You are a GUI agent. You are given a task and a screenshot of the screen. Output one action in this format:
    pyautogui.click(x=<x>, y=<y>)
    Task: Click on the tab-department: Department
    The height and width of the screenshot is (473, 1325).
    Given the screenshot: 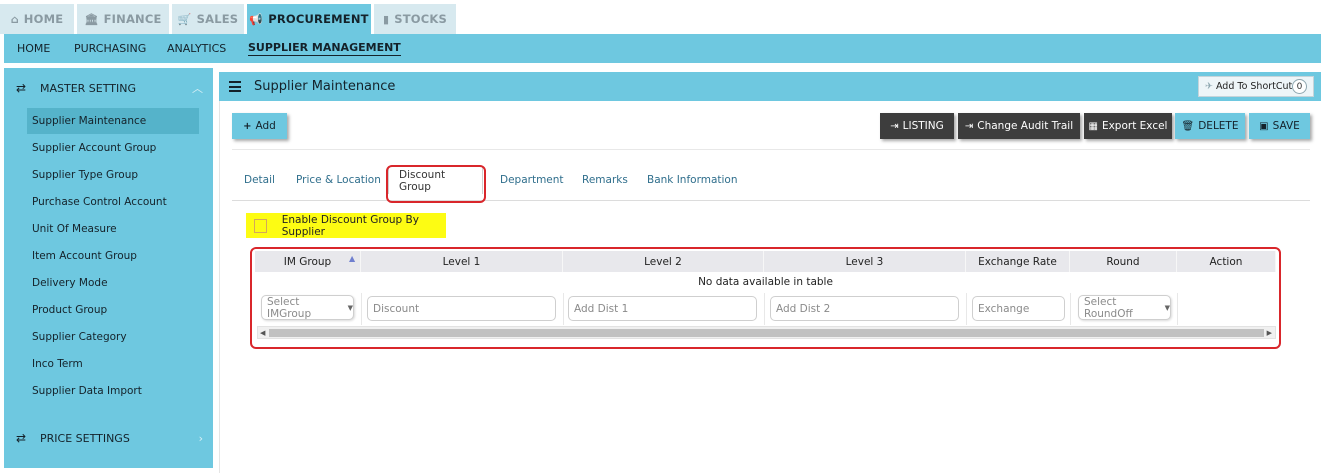 What is the action you would take?
    pyautogui.click(x=532, y=180)
    